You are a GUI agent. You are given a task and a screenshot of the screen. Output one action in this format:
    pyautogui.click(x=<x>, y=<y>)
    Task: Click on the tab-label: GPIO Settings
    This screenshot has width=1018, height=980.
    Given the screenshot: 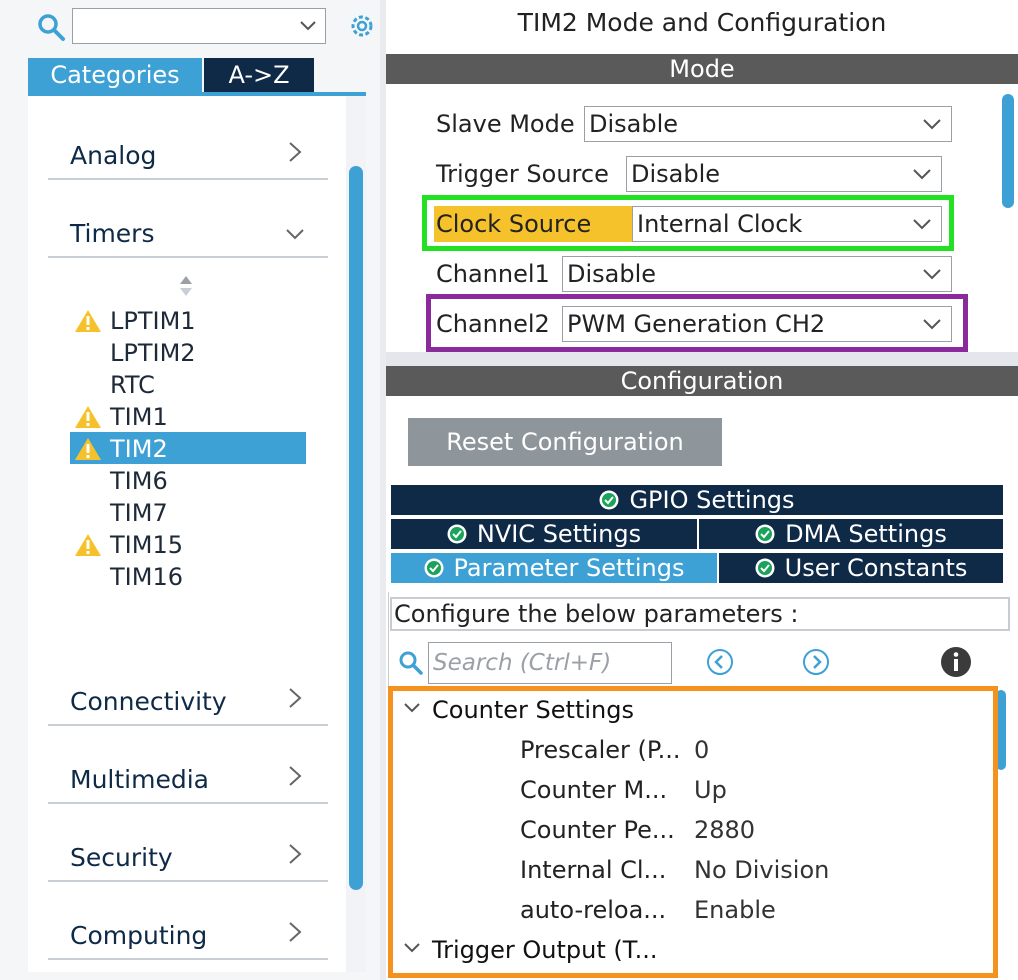 What is the action you would take?
    pyautogui.click(x=712, y=500)
    